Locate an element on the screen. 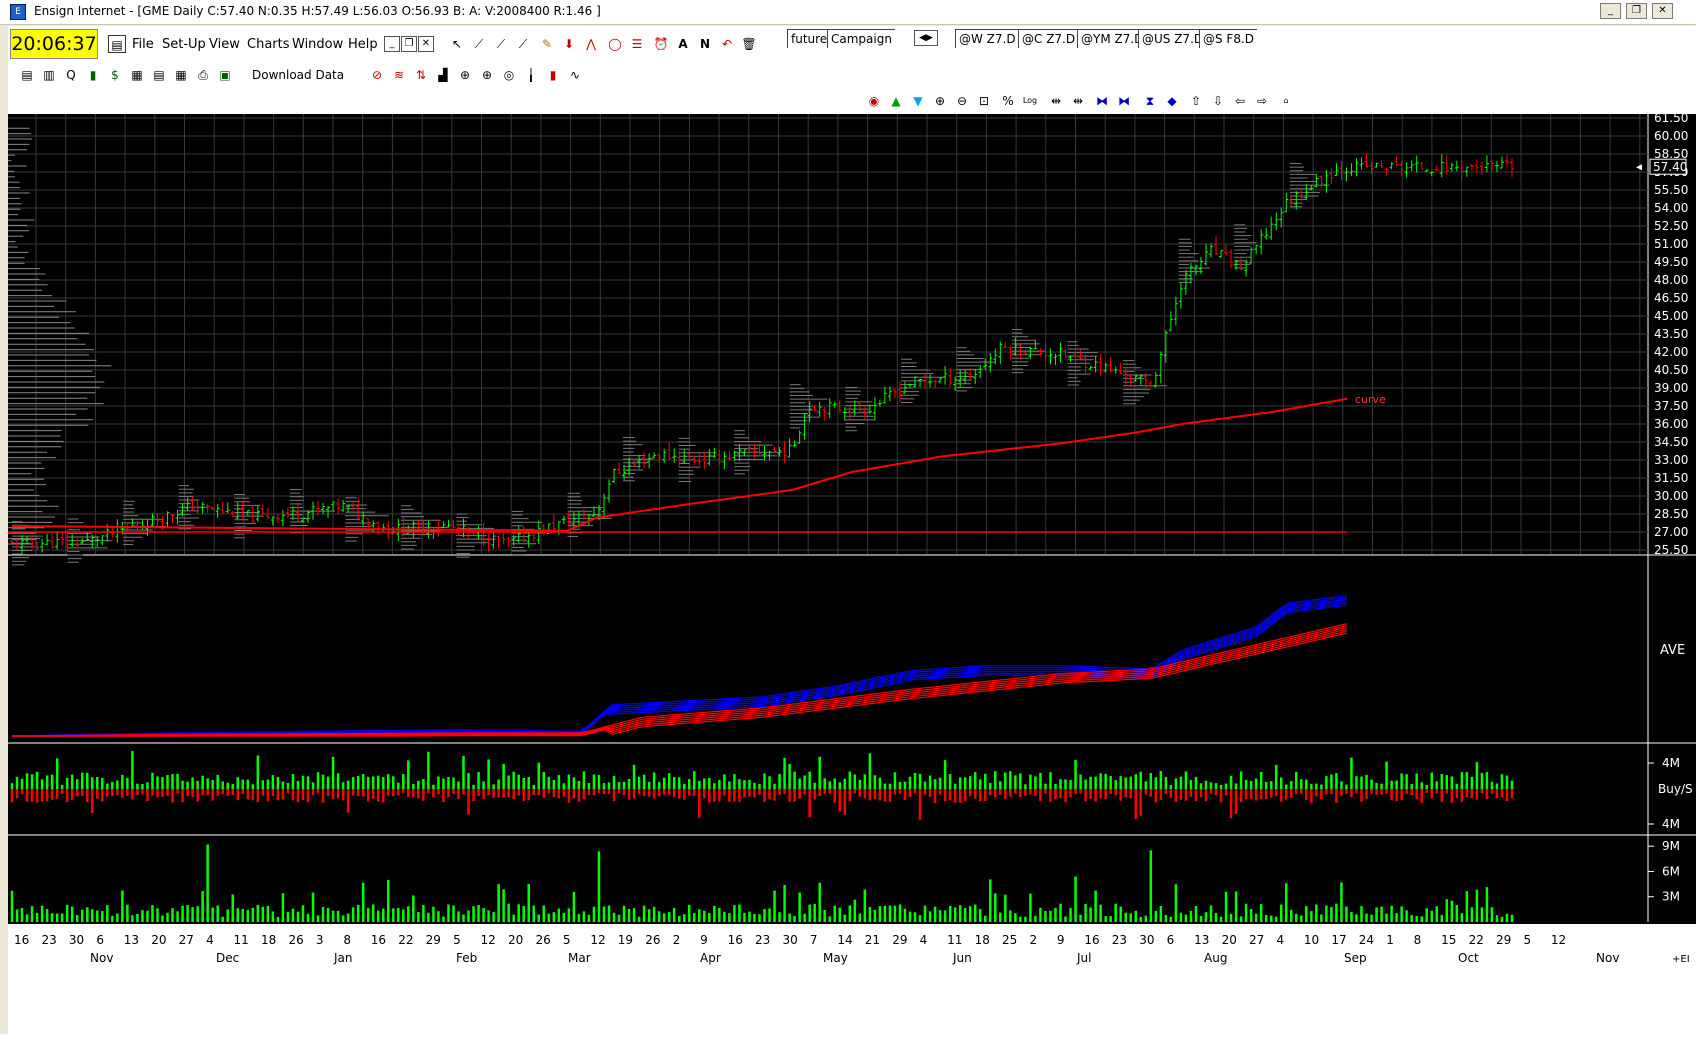  stop-icon: ⊘ is located at coordinates (377, 75).